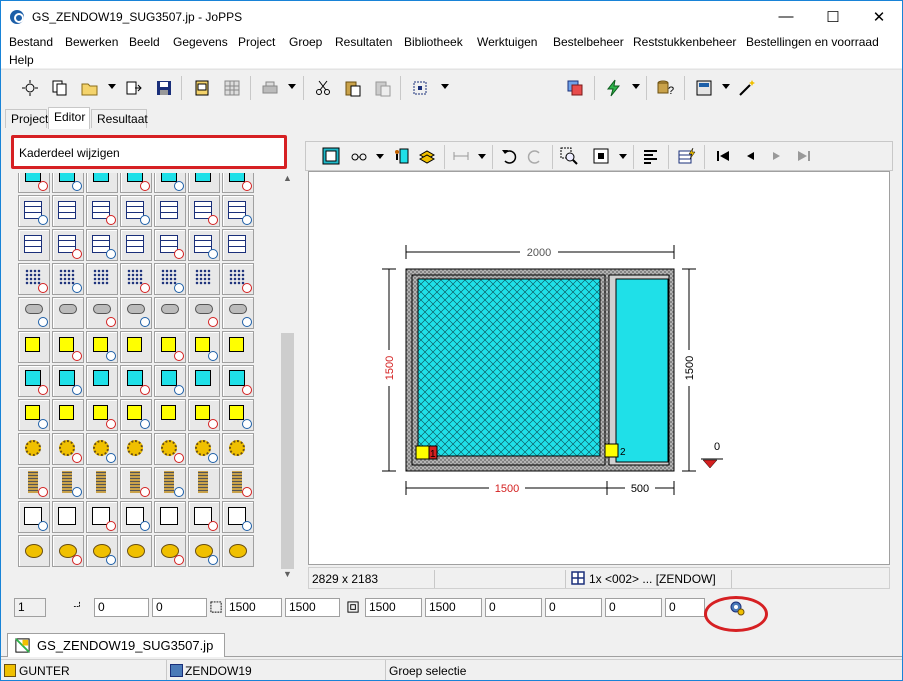 The height and width of the screenshot is (681, 903). I want to click on paste-icon, so click(353, 88).